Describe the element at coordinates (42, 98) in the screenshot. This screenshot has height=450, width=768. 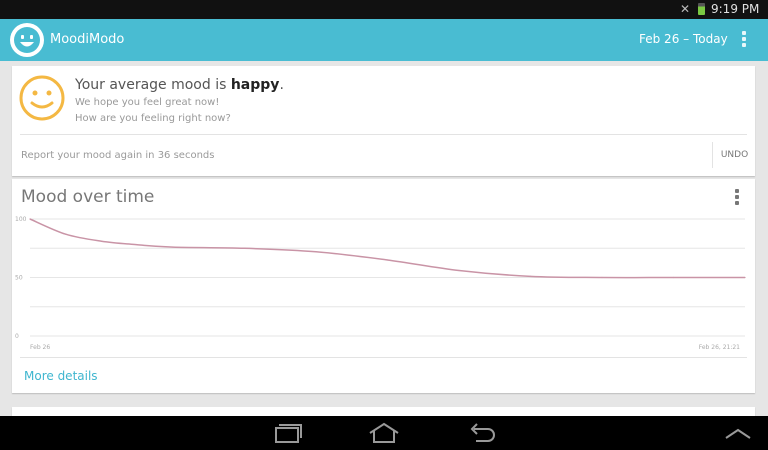
I see `happy-smiley-icon` at that location.